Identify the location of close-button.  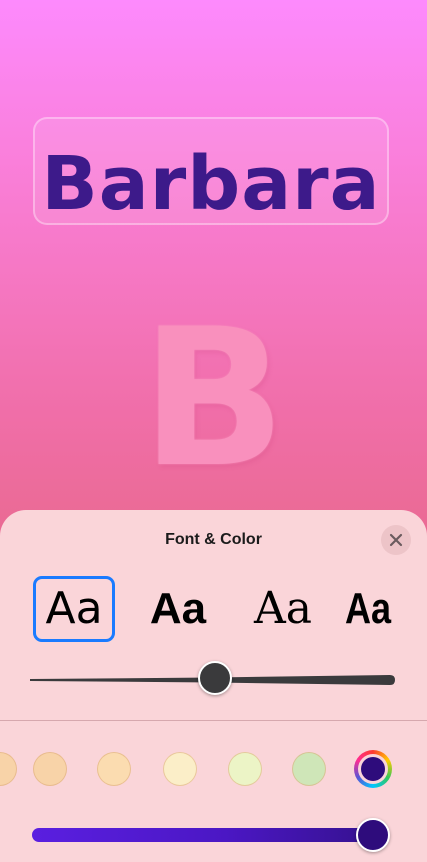
(396, 540).